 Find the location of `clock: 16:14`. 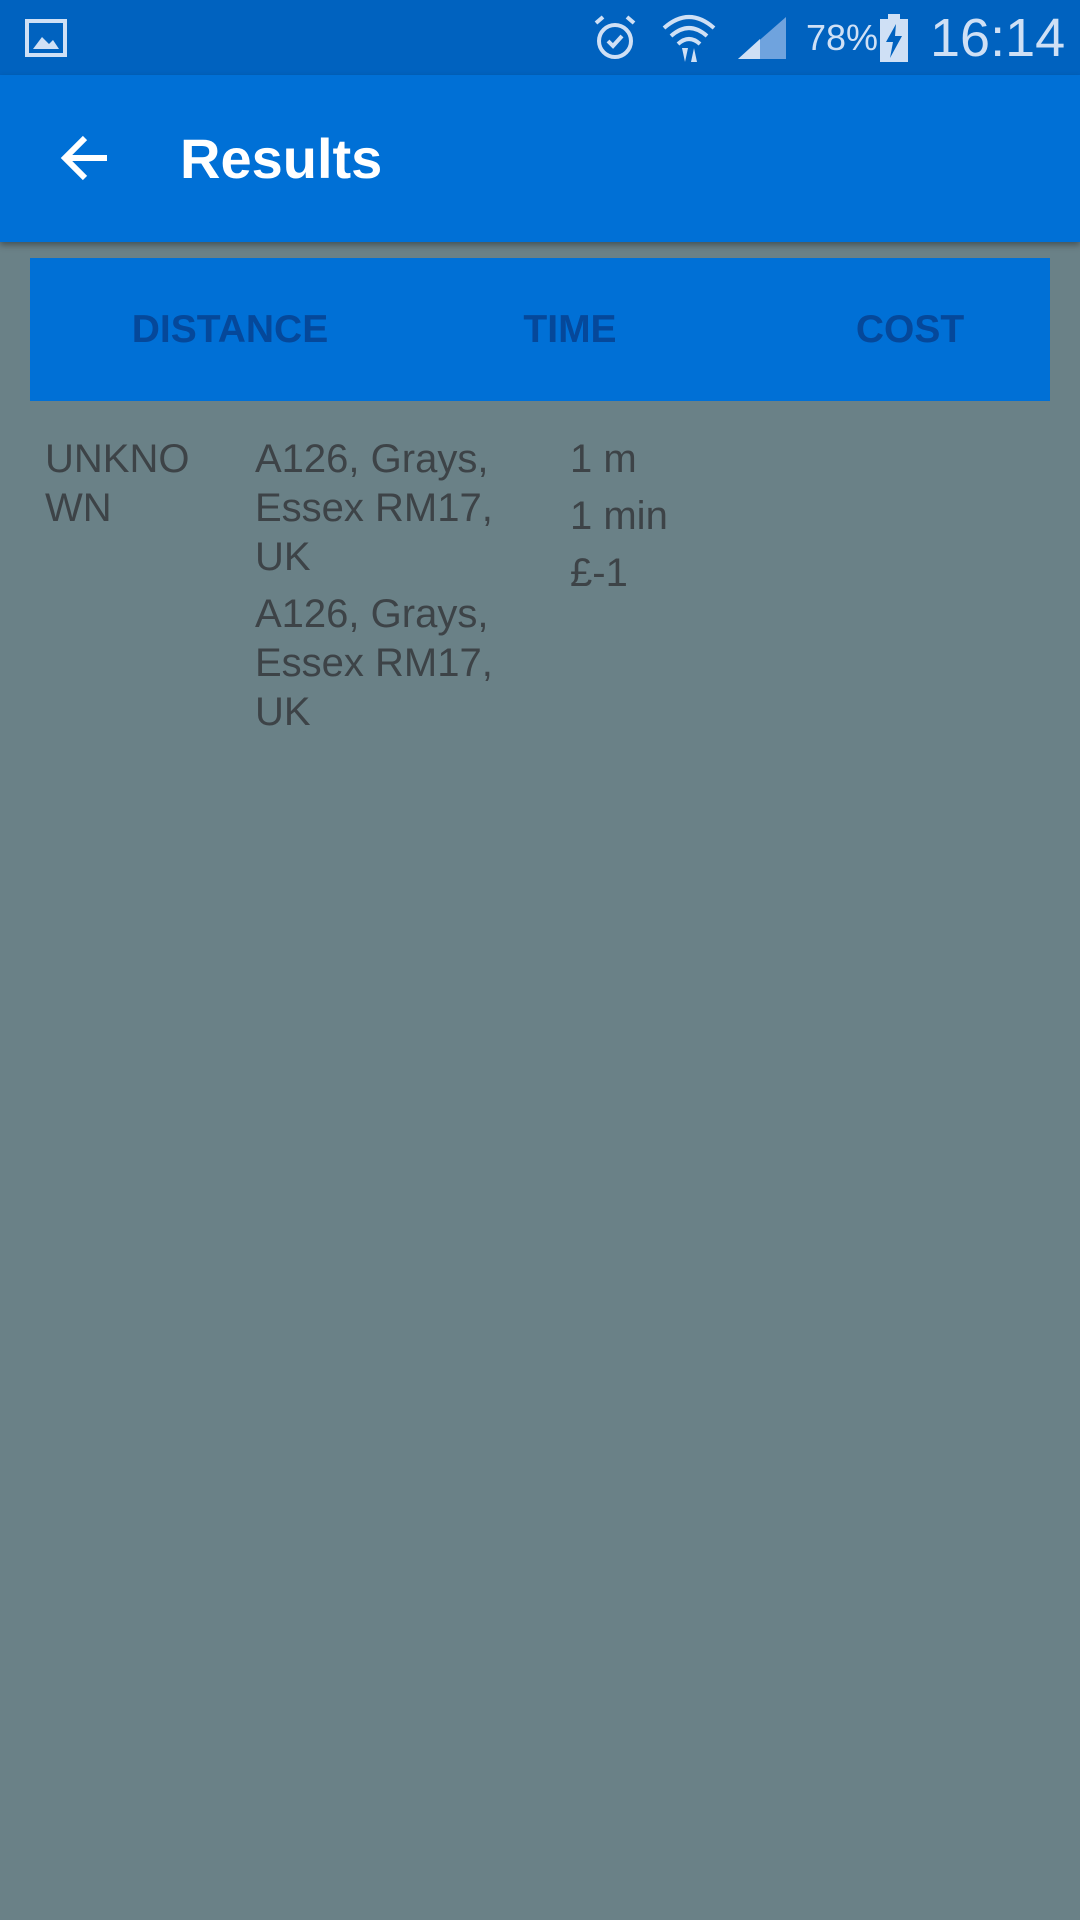

clock: 16:14 is located at coordinates (998, 37).